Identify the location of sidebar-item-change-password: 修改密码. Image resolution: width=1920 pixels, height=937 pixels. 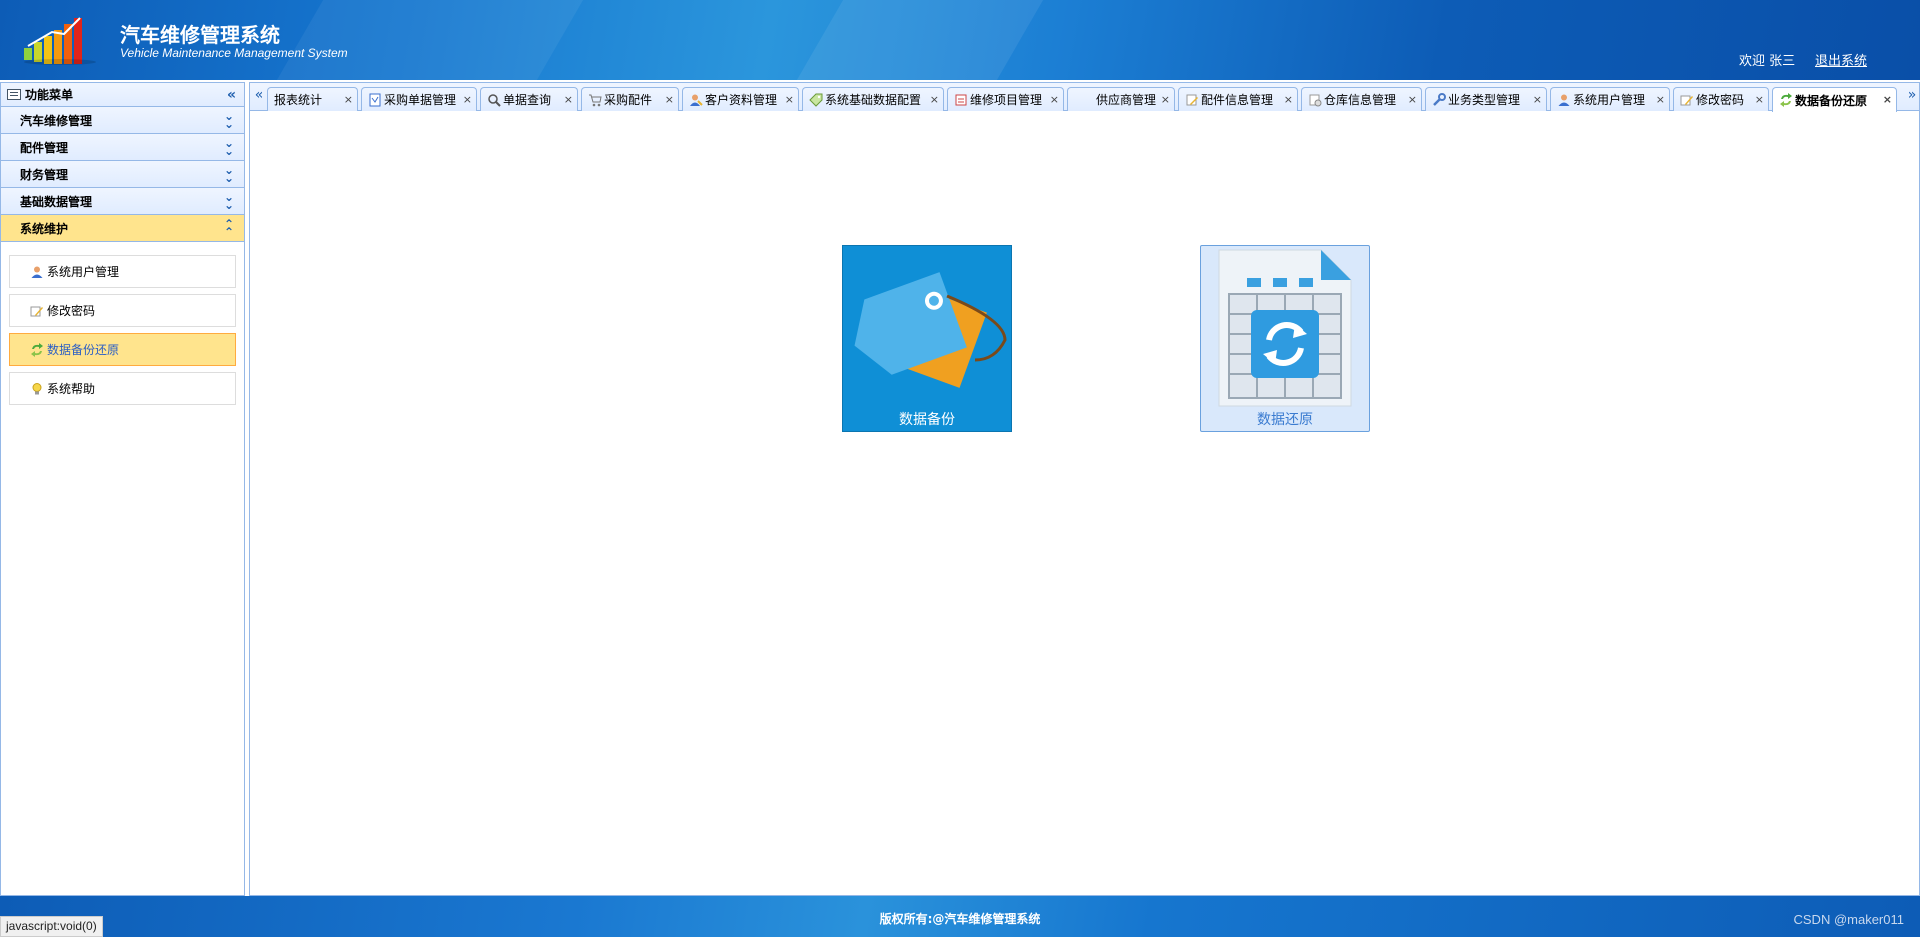
(122, 310).